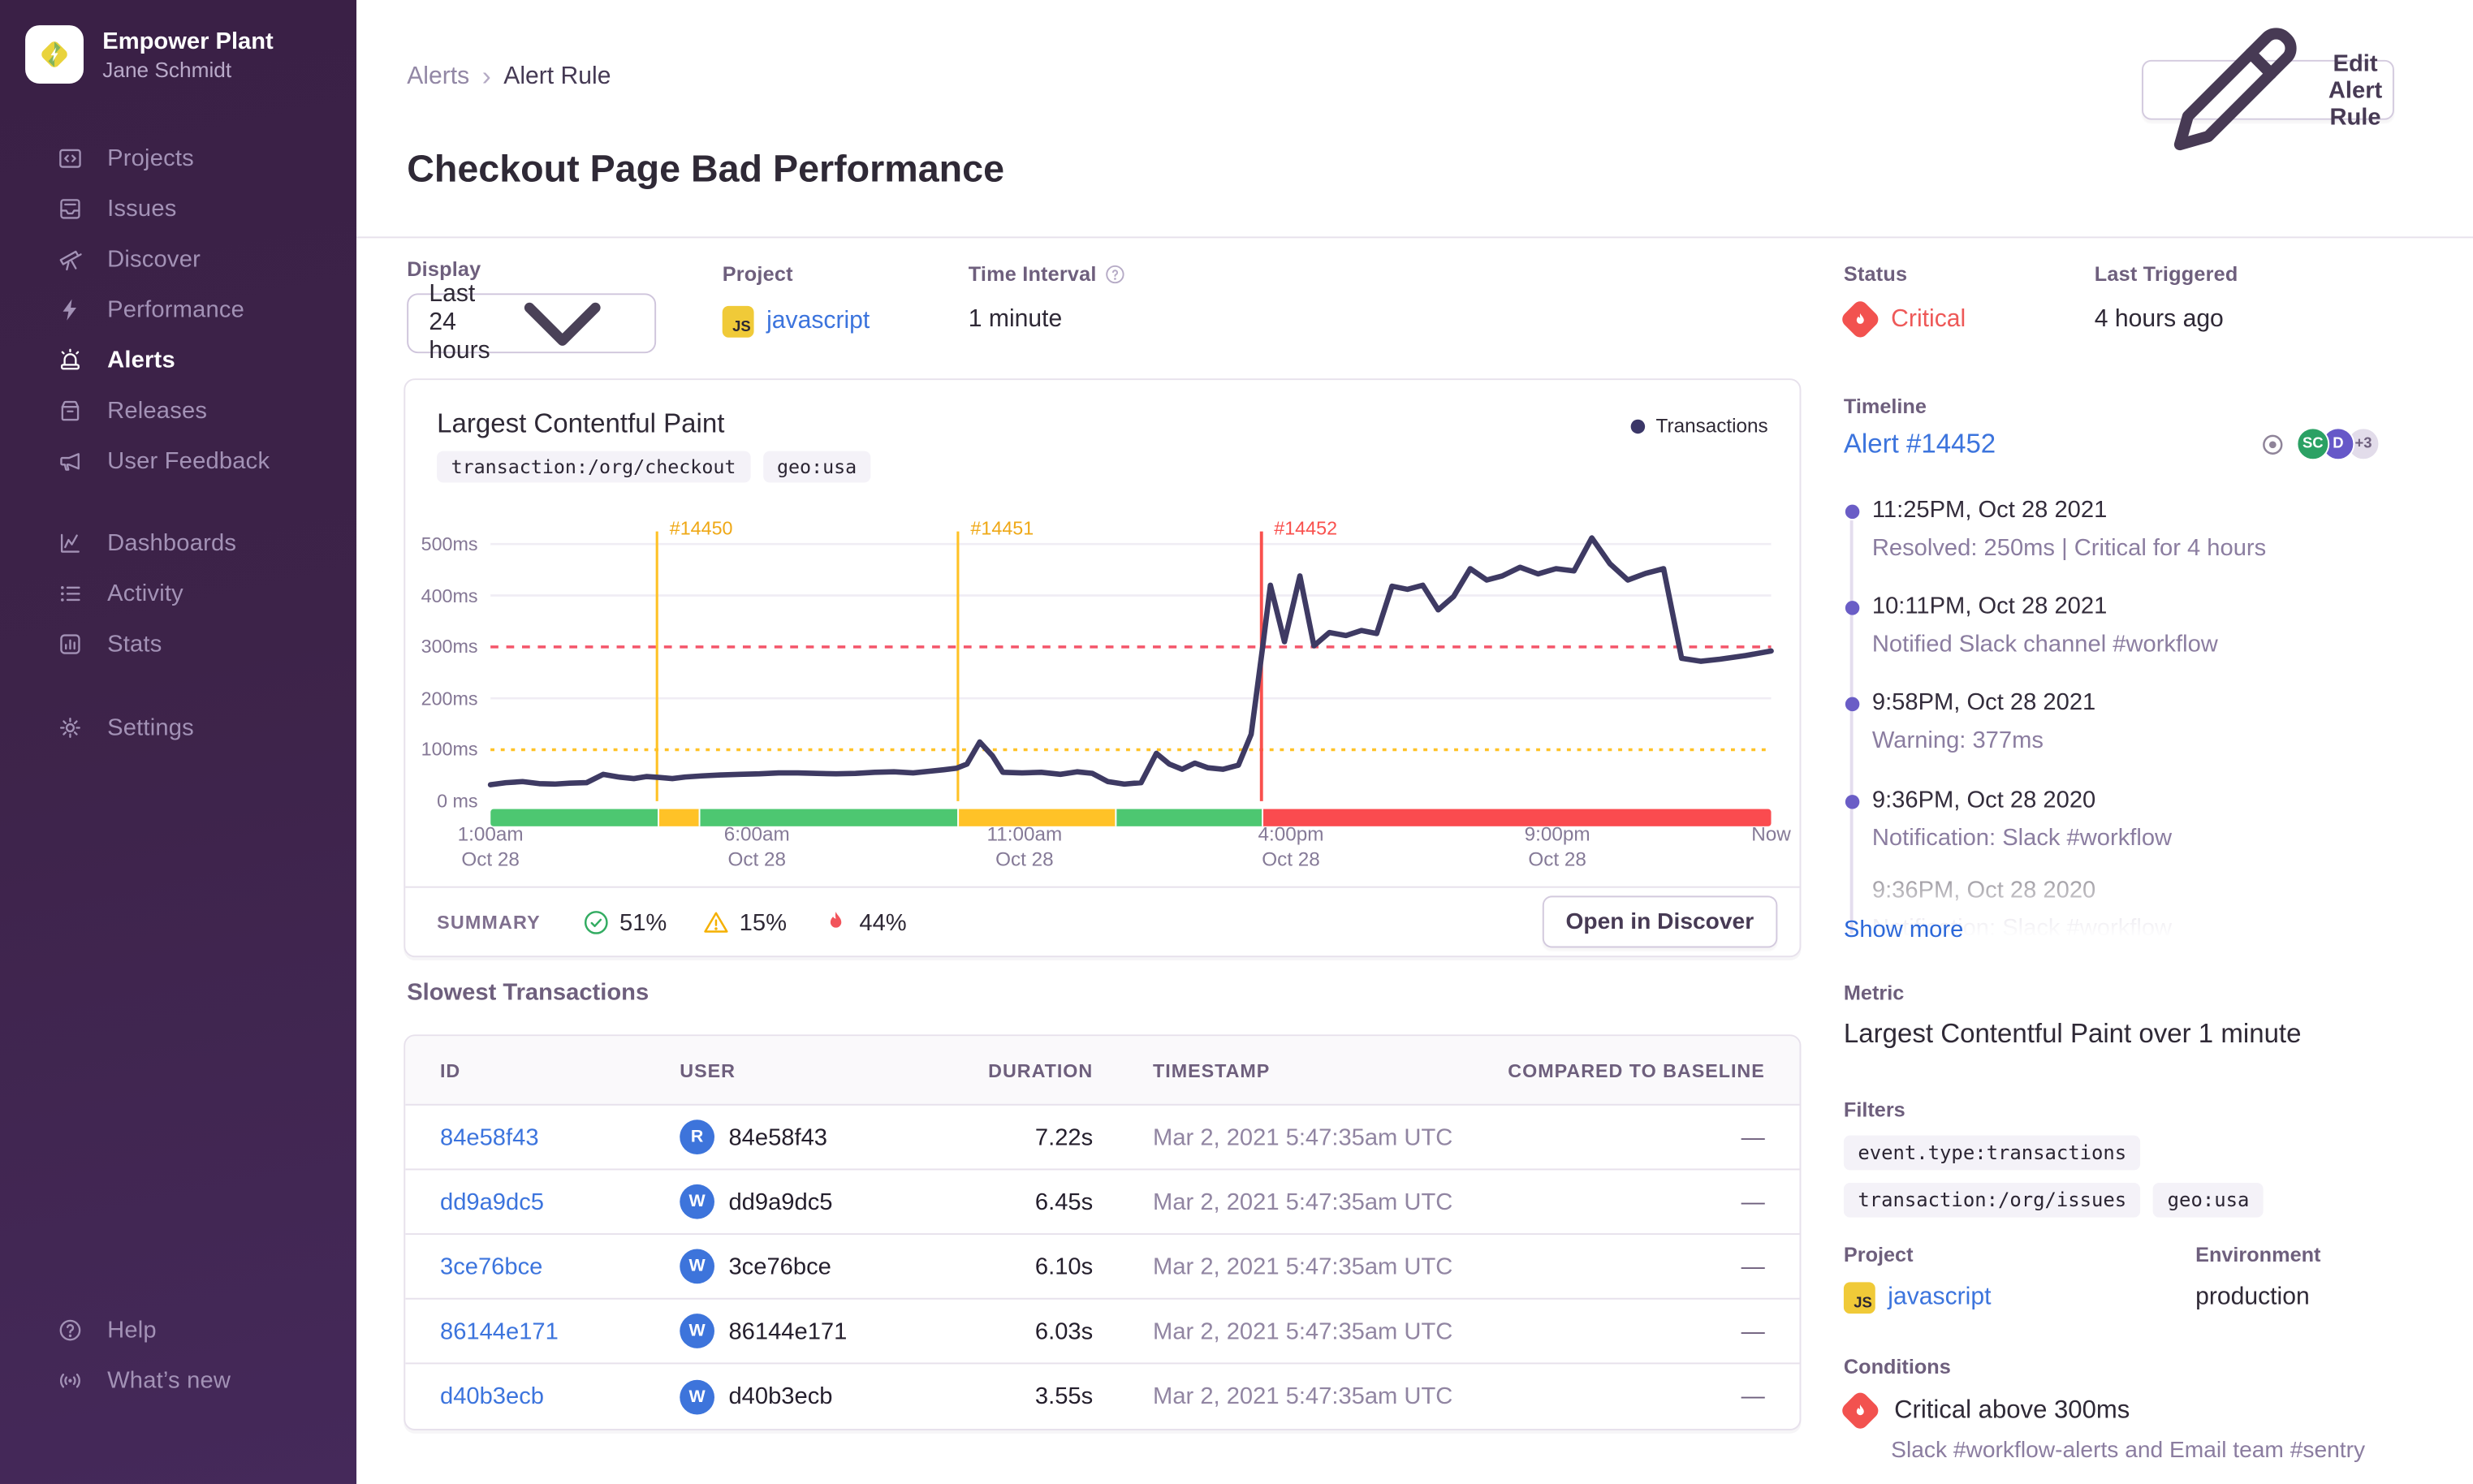  Describe the element at coordinates (557, 76) in the screenshot. I see `breadcrumb-current: Alert Rule` at that location.